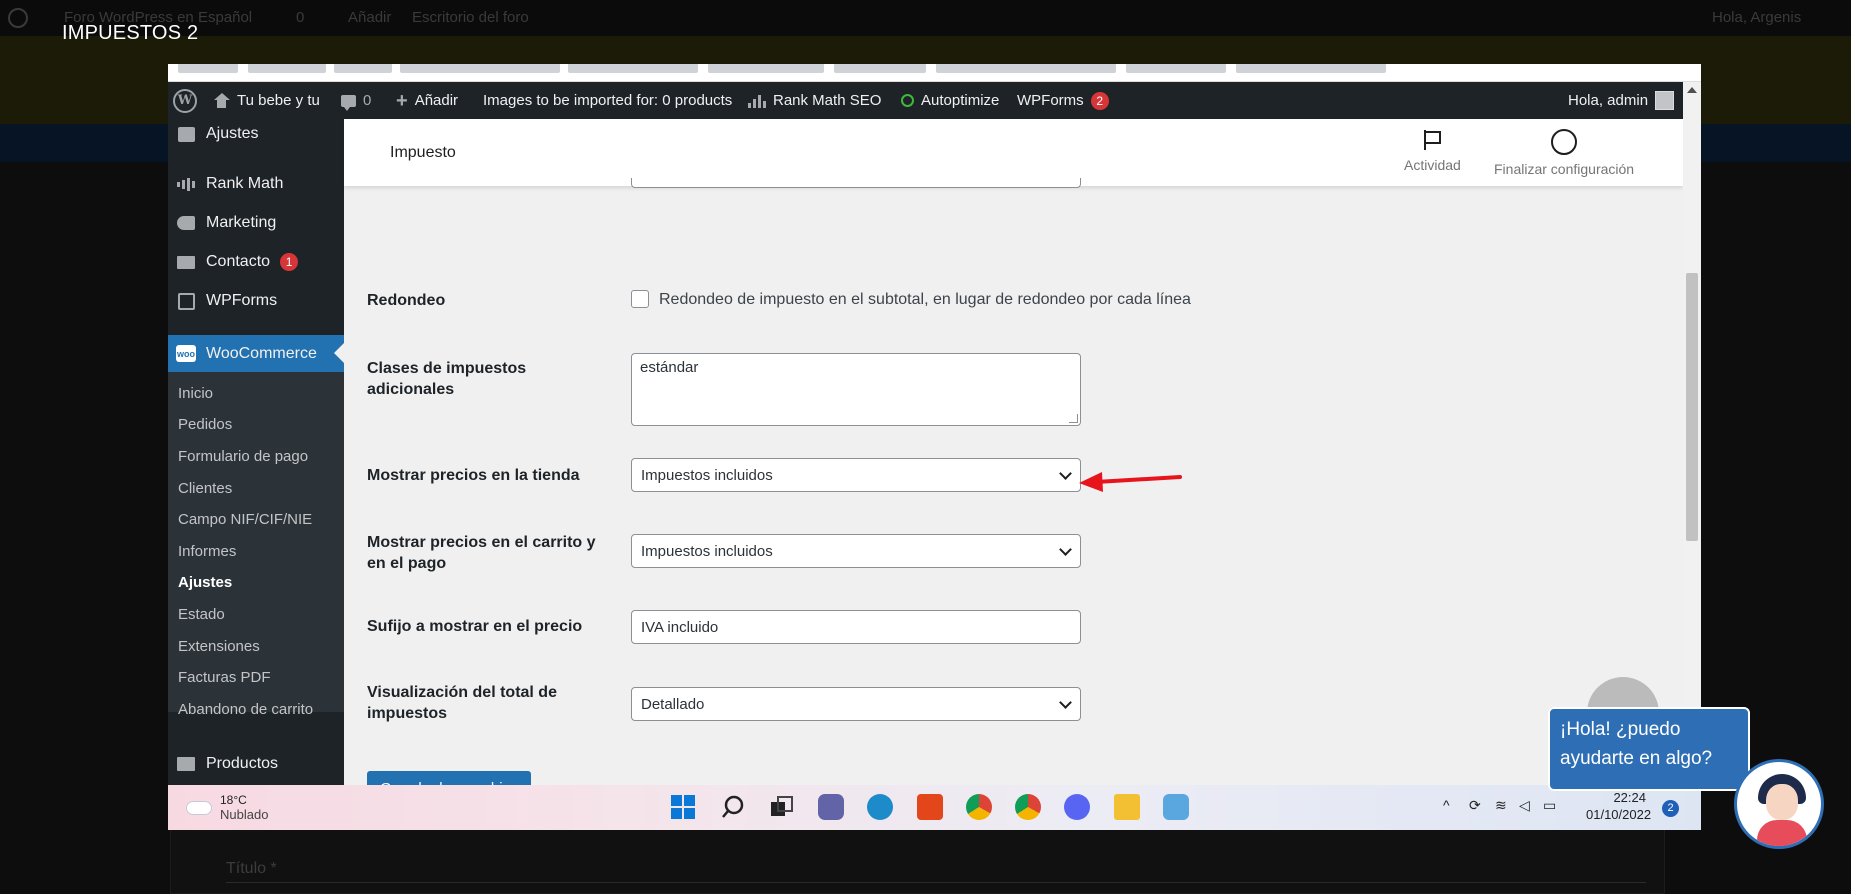 This screenshot has width=1851, height=894. I want to click on home-icon, so click(221, 100).